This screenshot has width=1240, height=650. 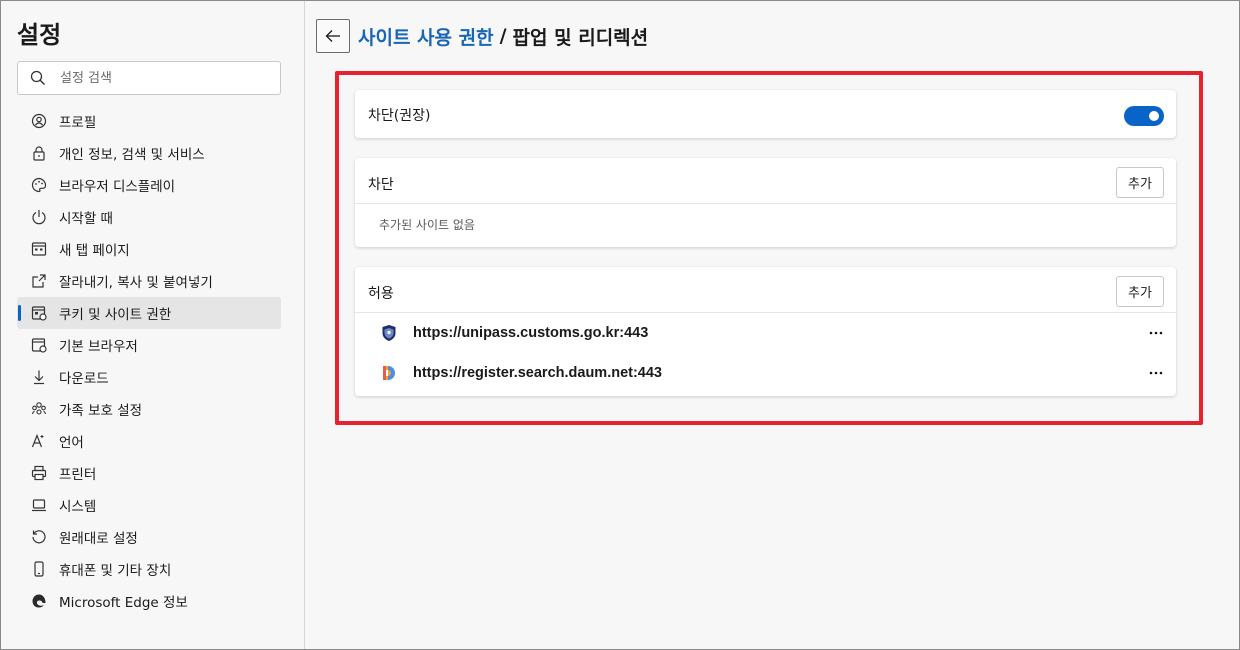 What do you see at coordinates (399, 116) in the screenshot?
I see `block-toggle-label: 차단(권장)` at bounding box center [399, 116].